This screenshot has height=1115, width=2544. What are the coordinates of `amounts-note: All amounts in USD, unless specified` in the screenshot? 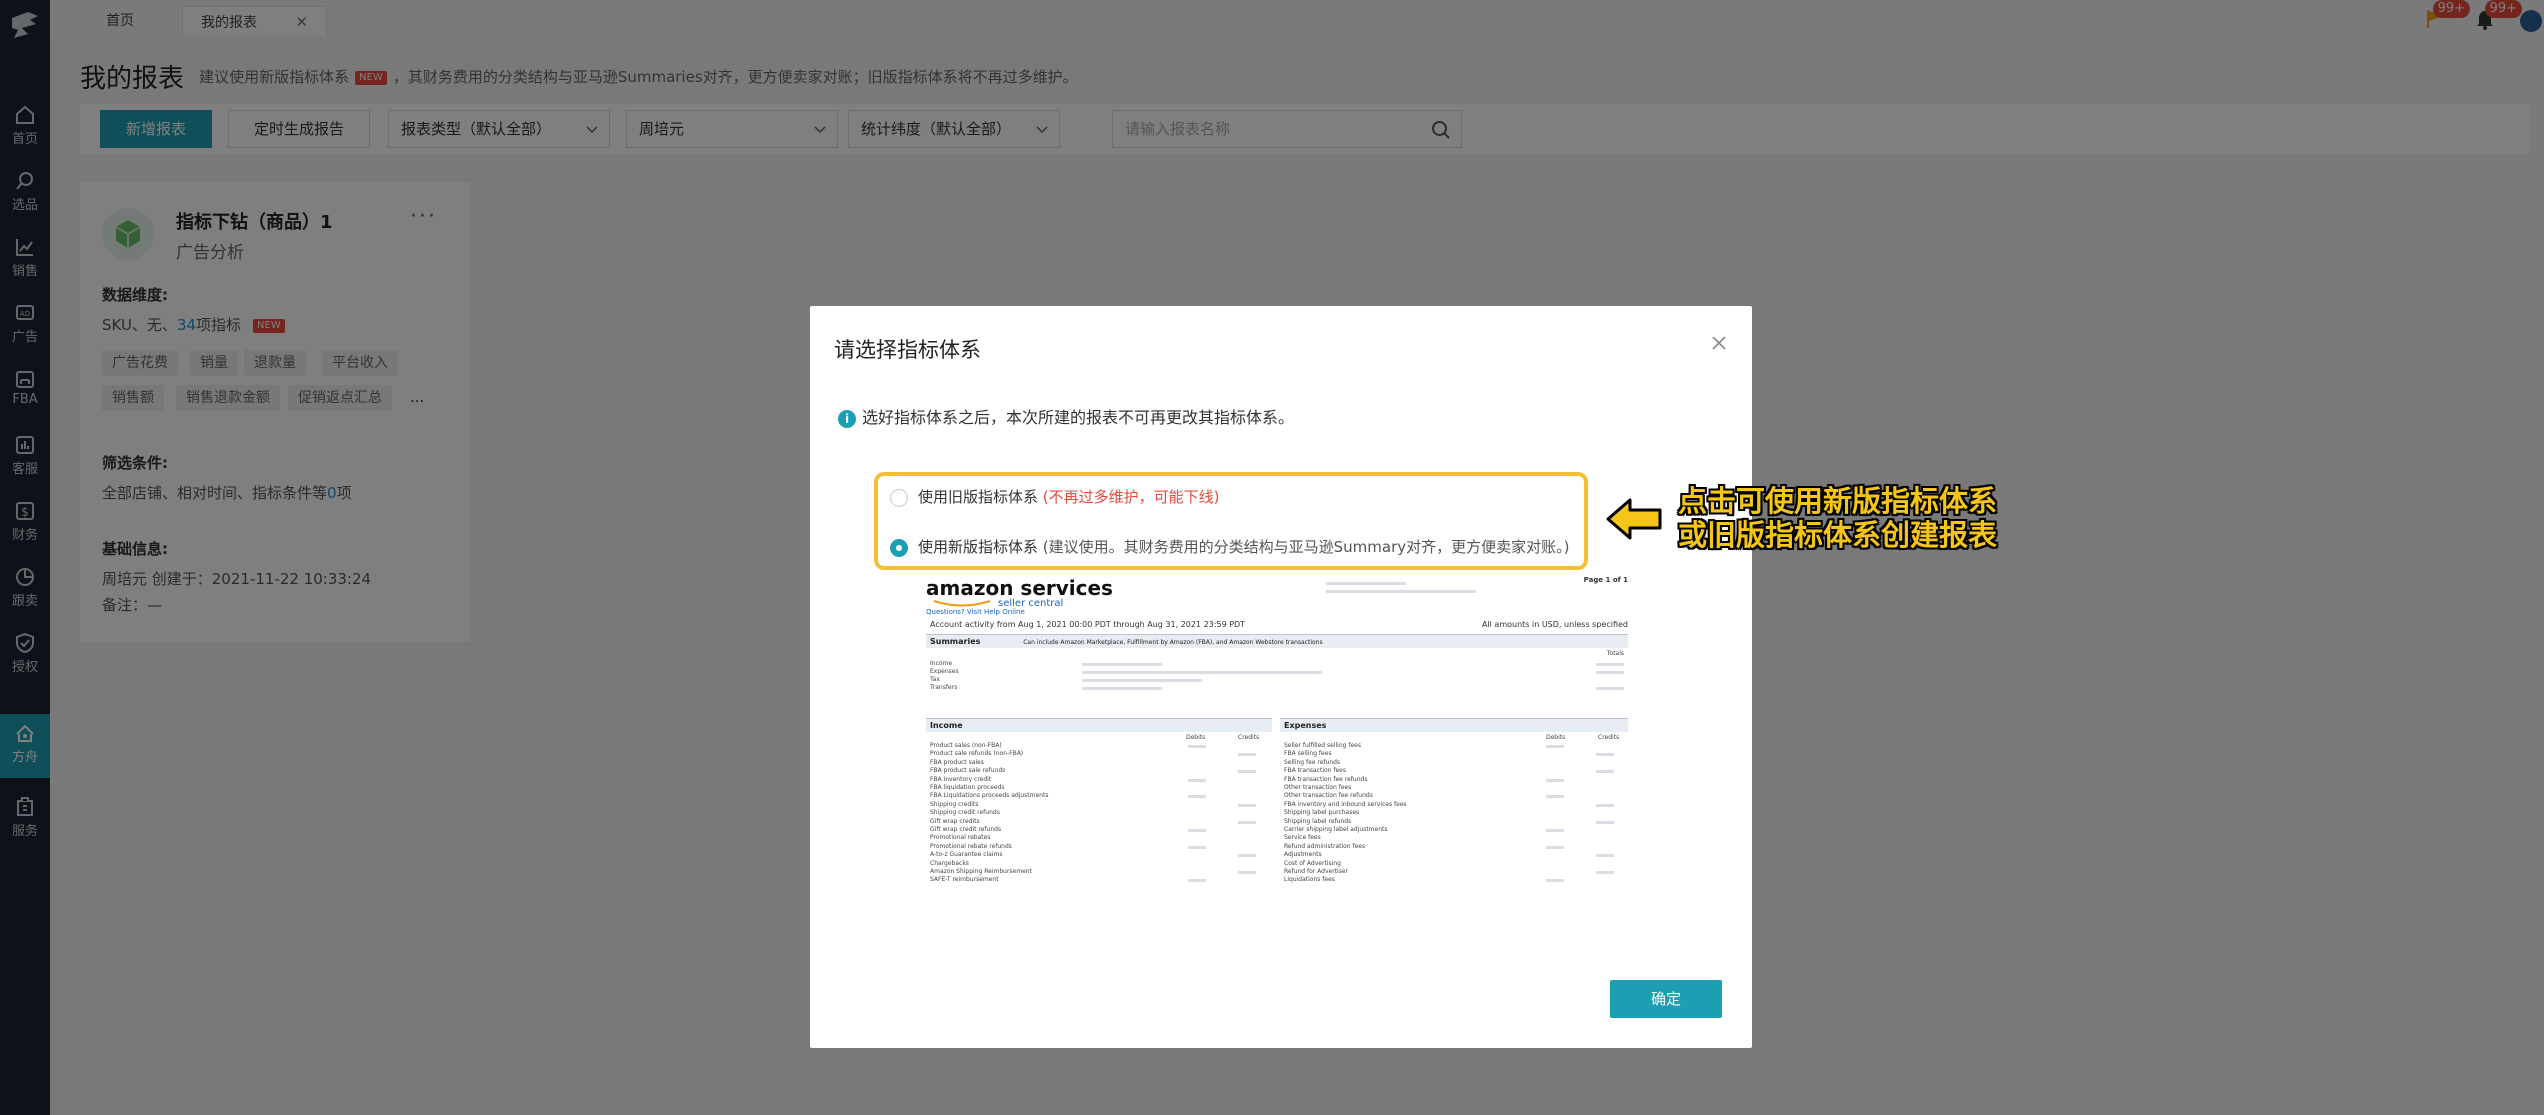 It's located at (1554, 624).